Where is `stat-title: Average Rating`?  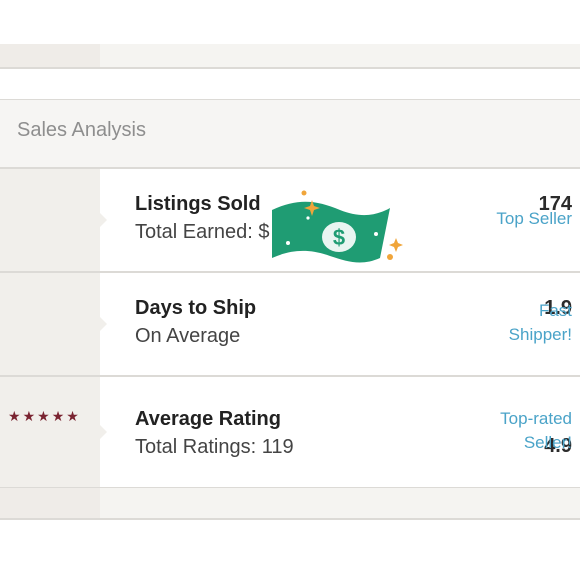
stat-title: Average Rating is located at coordinates (208, 419).